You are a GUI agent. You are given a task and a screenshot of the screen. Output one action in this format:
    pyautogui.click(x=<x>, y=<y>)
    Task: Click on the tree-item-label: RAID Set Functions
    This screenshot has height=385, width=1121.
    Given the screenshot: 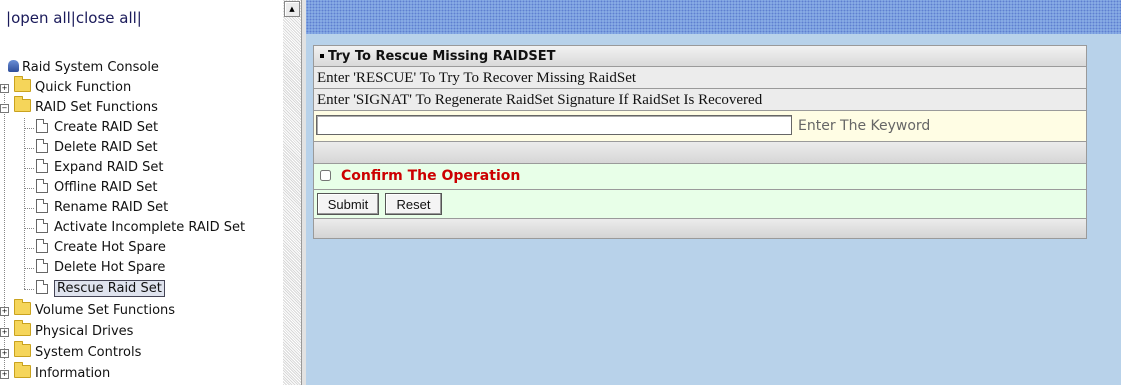 What is the action you would take?
    pyautogui.click(x=96, y=107)
    